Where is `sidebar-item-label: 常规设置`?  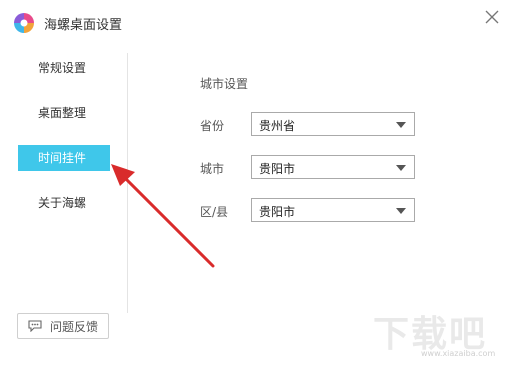
sidebar-item-label: 常规设置 is located at coordinates (62, 68).